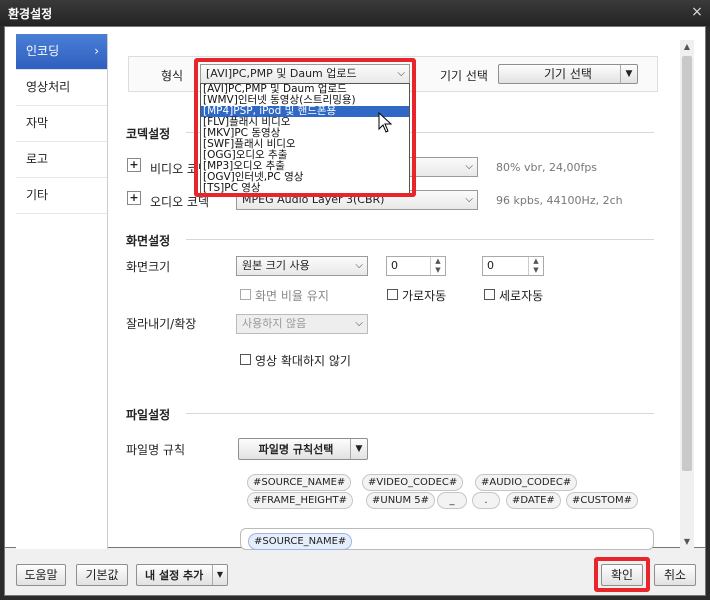 Image resolution: width=710 pixels, height=600 pixels. I want to click on my-settings-button: 내 설정 추가 ▼, so click(182, 575).